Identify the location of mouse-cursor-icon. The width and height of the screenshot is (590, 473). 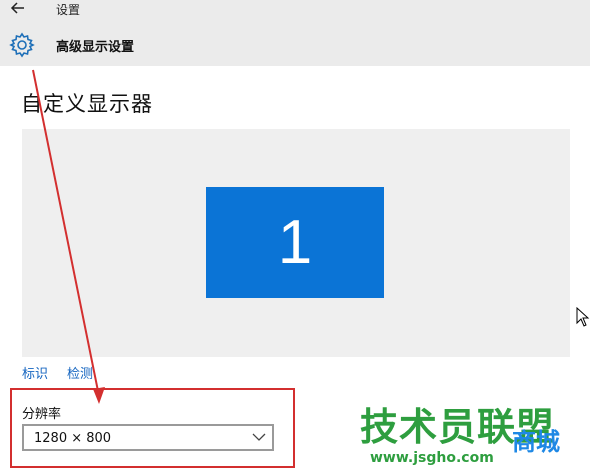
(583, 317).